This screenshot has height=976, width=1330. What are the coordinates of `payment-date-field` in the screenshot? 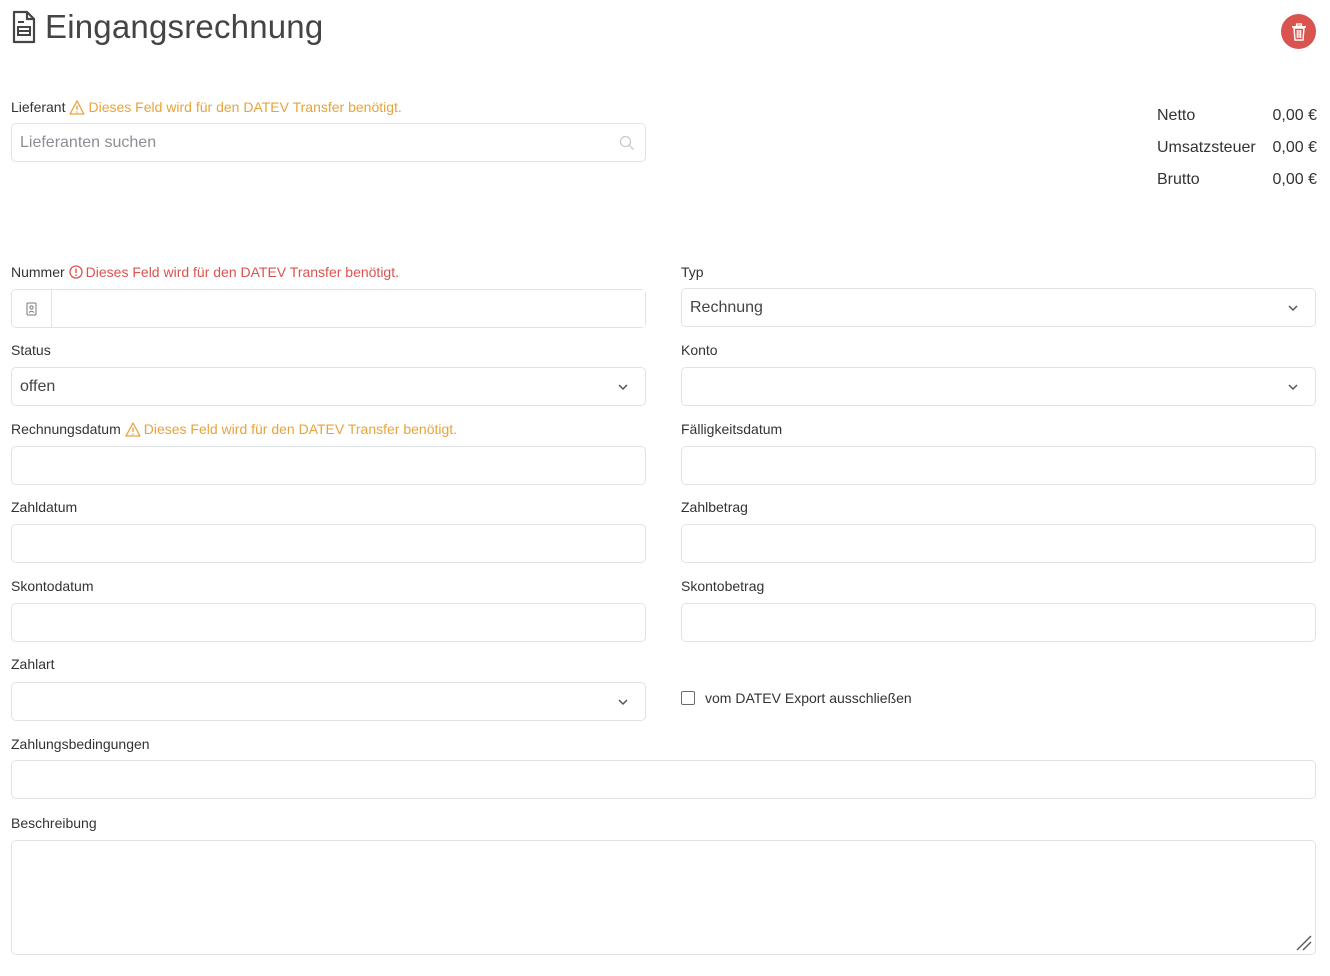 It's located at (328, 543).